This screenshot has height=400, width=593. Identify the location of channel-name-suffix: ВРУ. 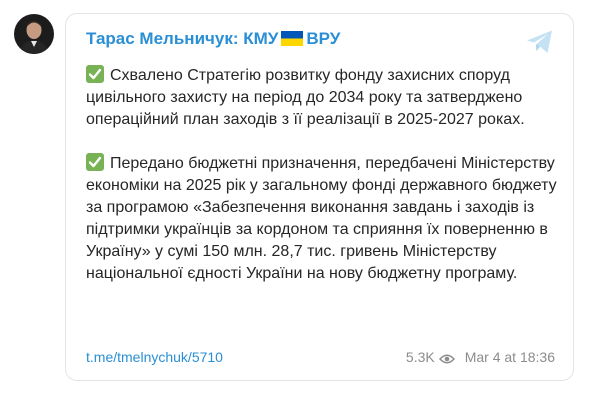
(323, 38).